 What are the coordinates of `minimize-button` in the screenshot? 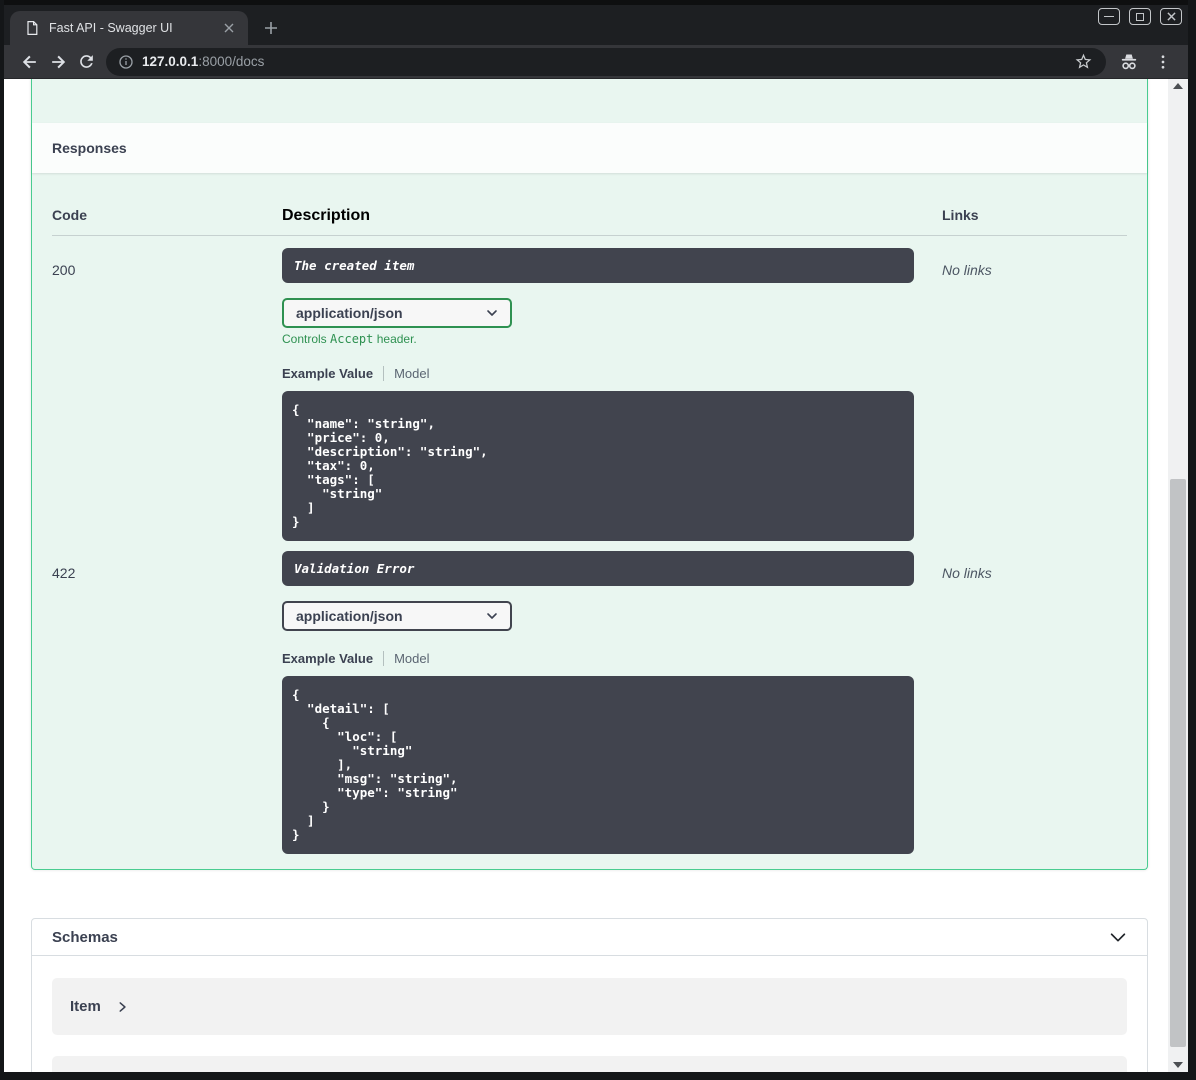 It's located at (1109, 16).